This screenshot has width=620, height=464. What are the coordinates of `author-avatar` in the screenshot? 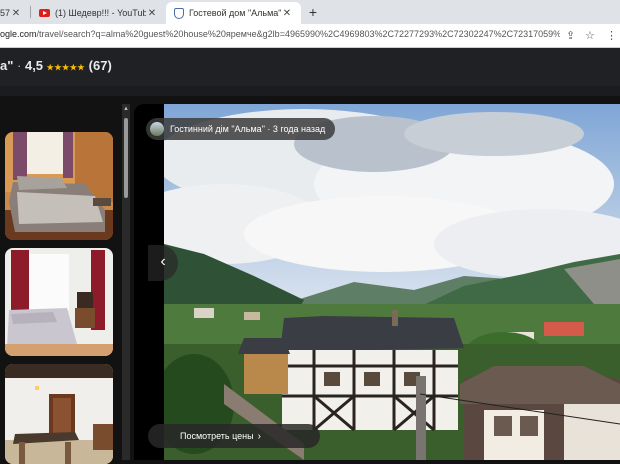 It's located at (157, 129).